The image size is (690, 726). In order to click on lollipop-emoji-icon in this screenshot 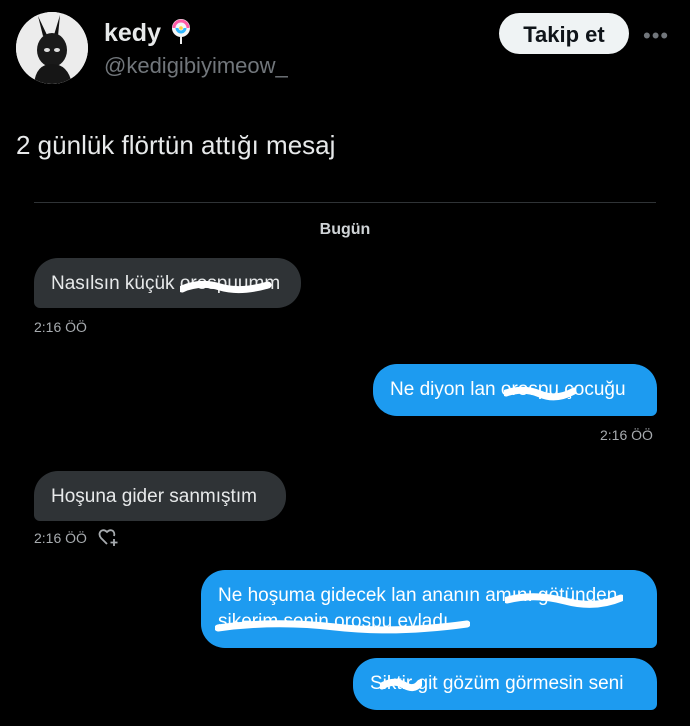, I will do `click(181, 34)`.